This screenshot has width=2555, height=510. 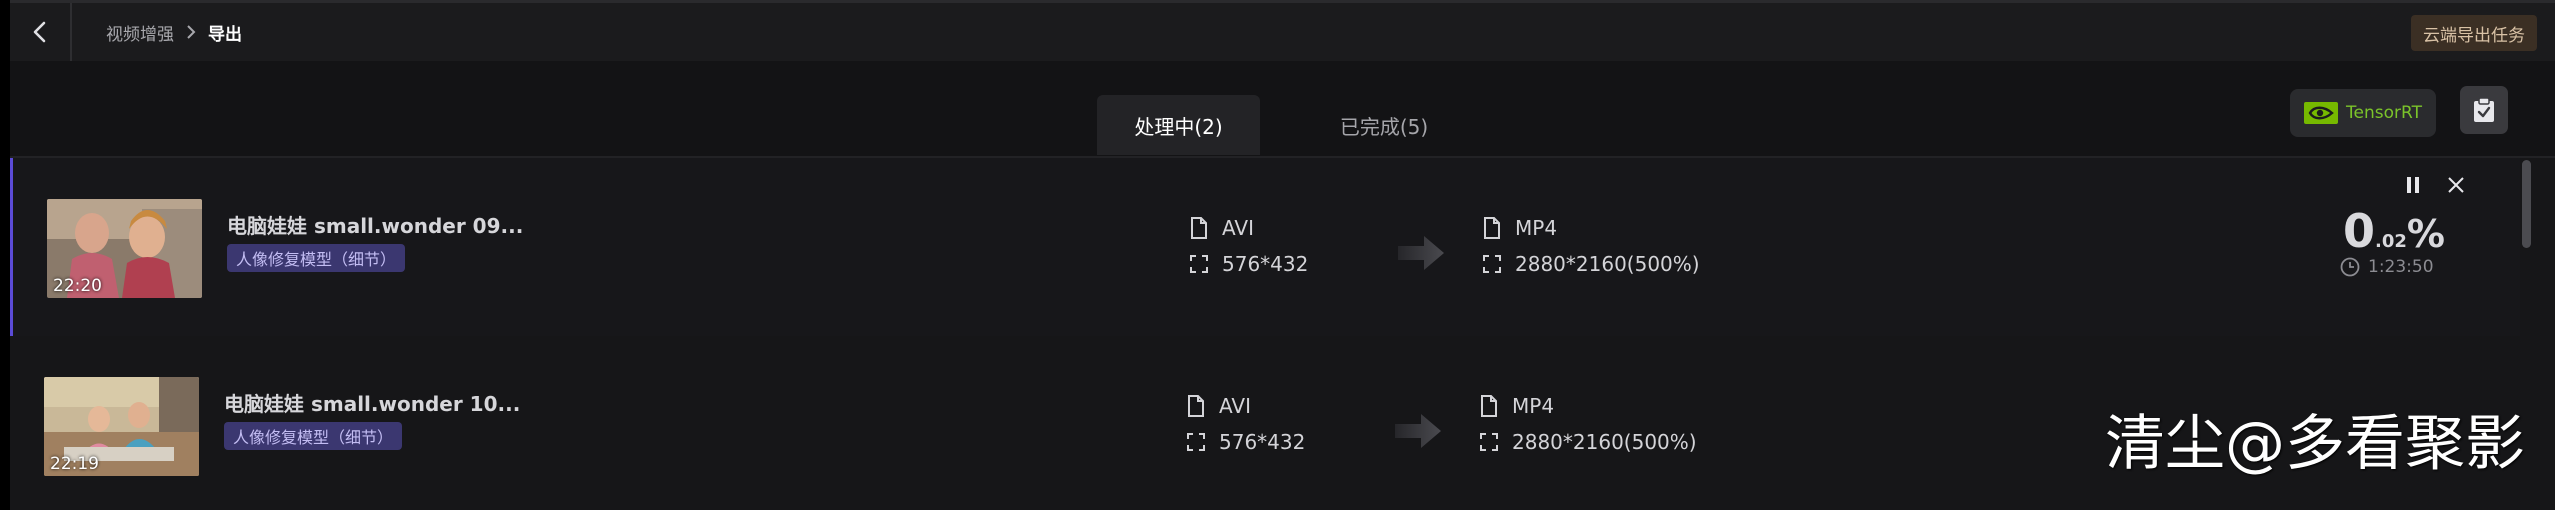 I want to click on task-list-button, so click(x=2484, y=110).